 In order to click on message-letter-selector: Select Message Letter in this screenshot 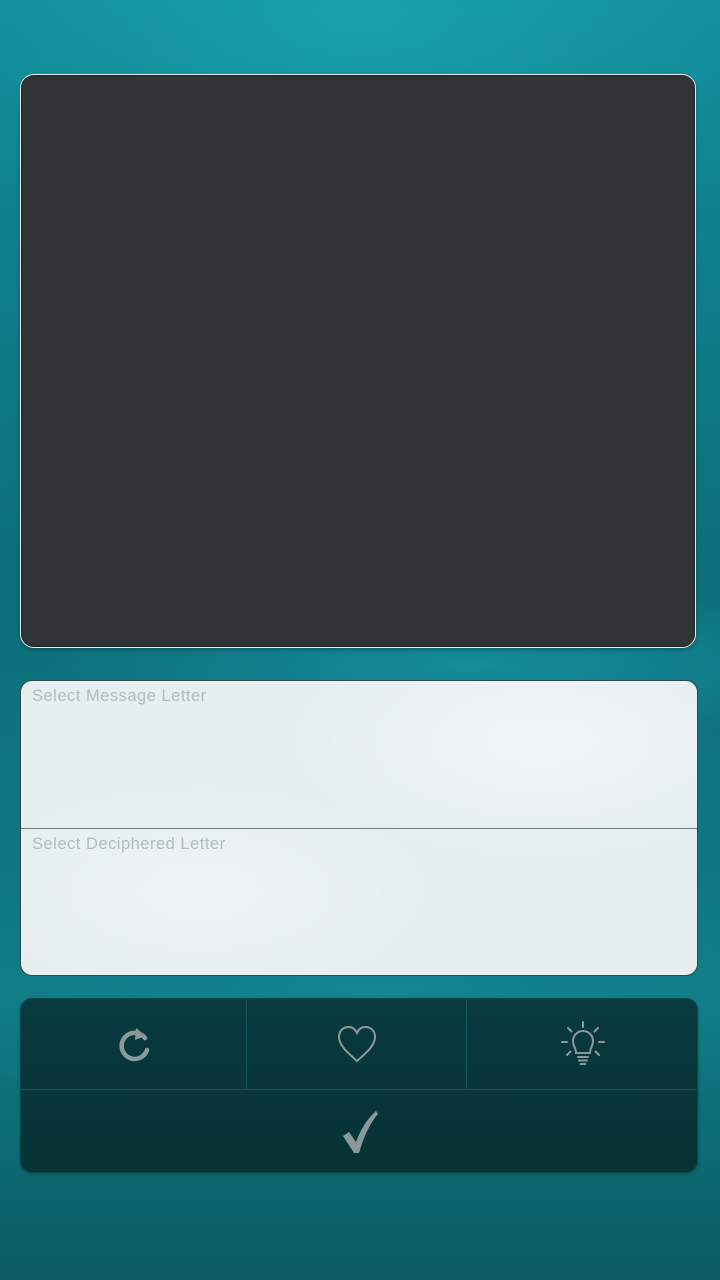, I will do `click(359, 754)`.